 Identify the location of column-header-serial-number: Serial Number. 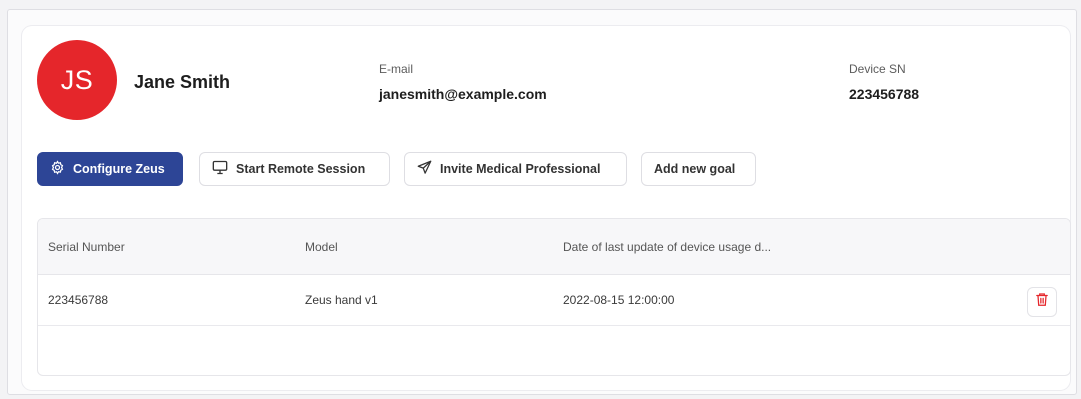
(86, 247).